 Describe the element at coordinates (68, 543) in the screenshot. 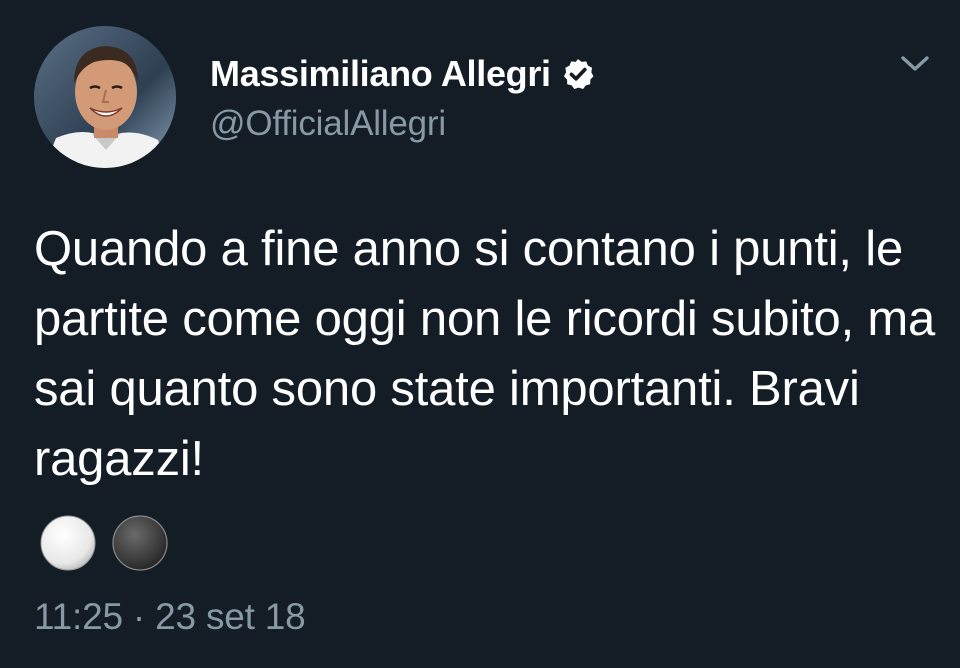

I see `white-circle-icon` at that location.